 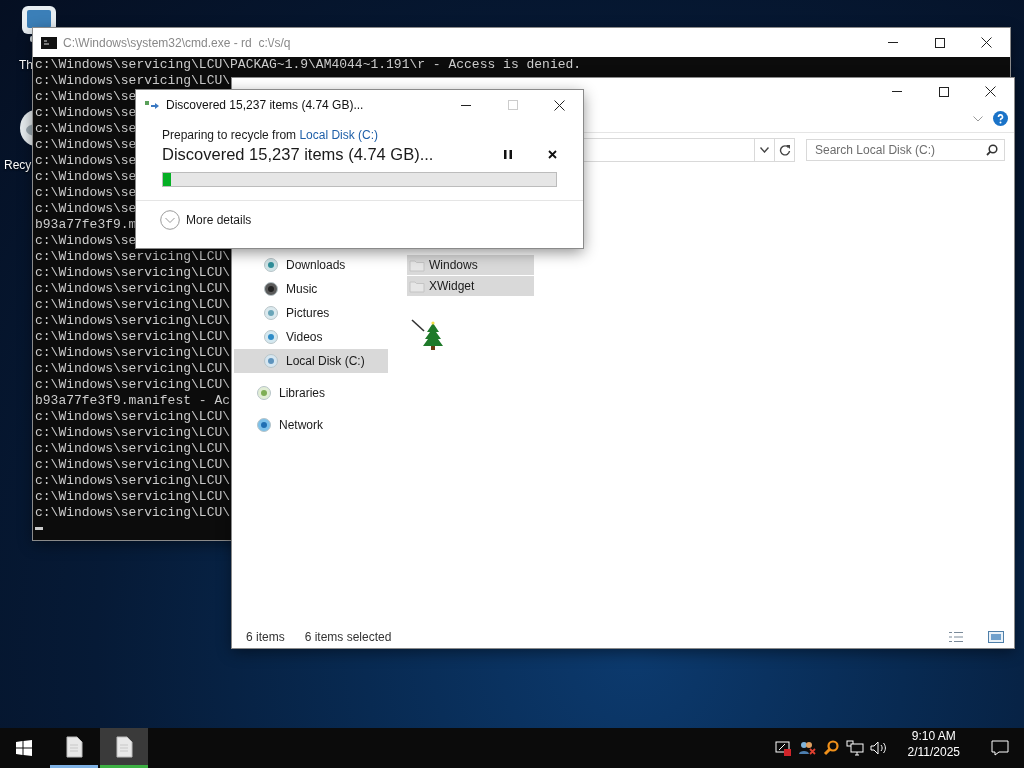 I want to click on file-row: Windows, so click(x=470, y=265).